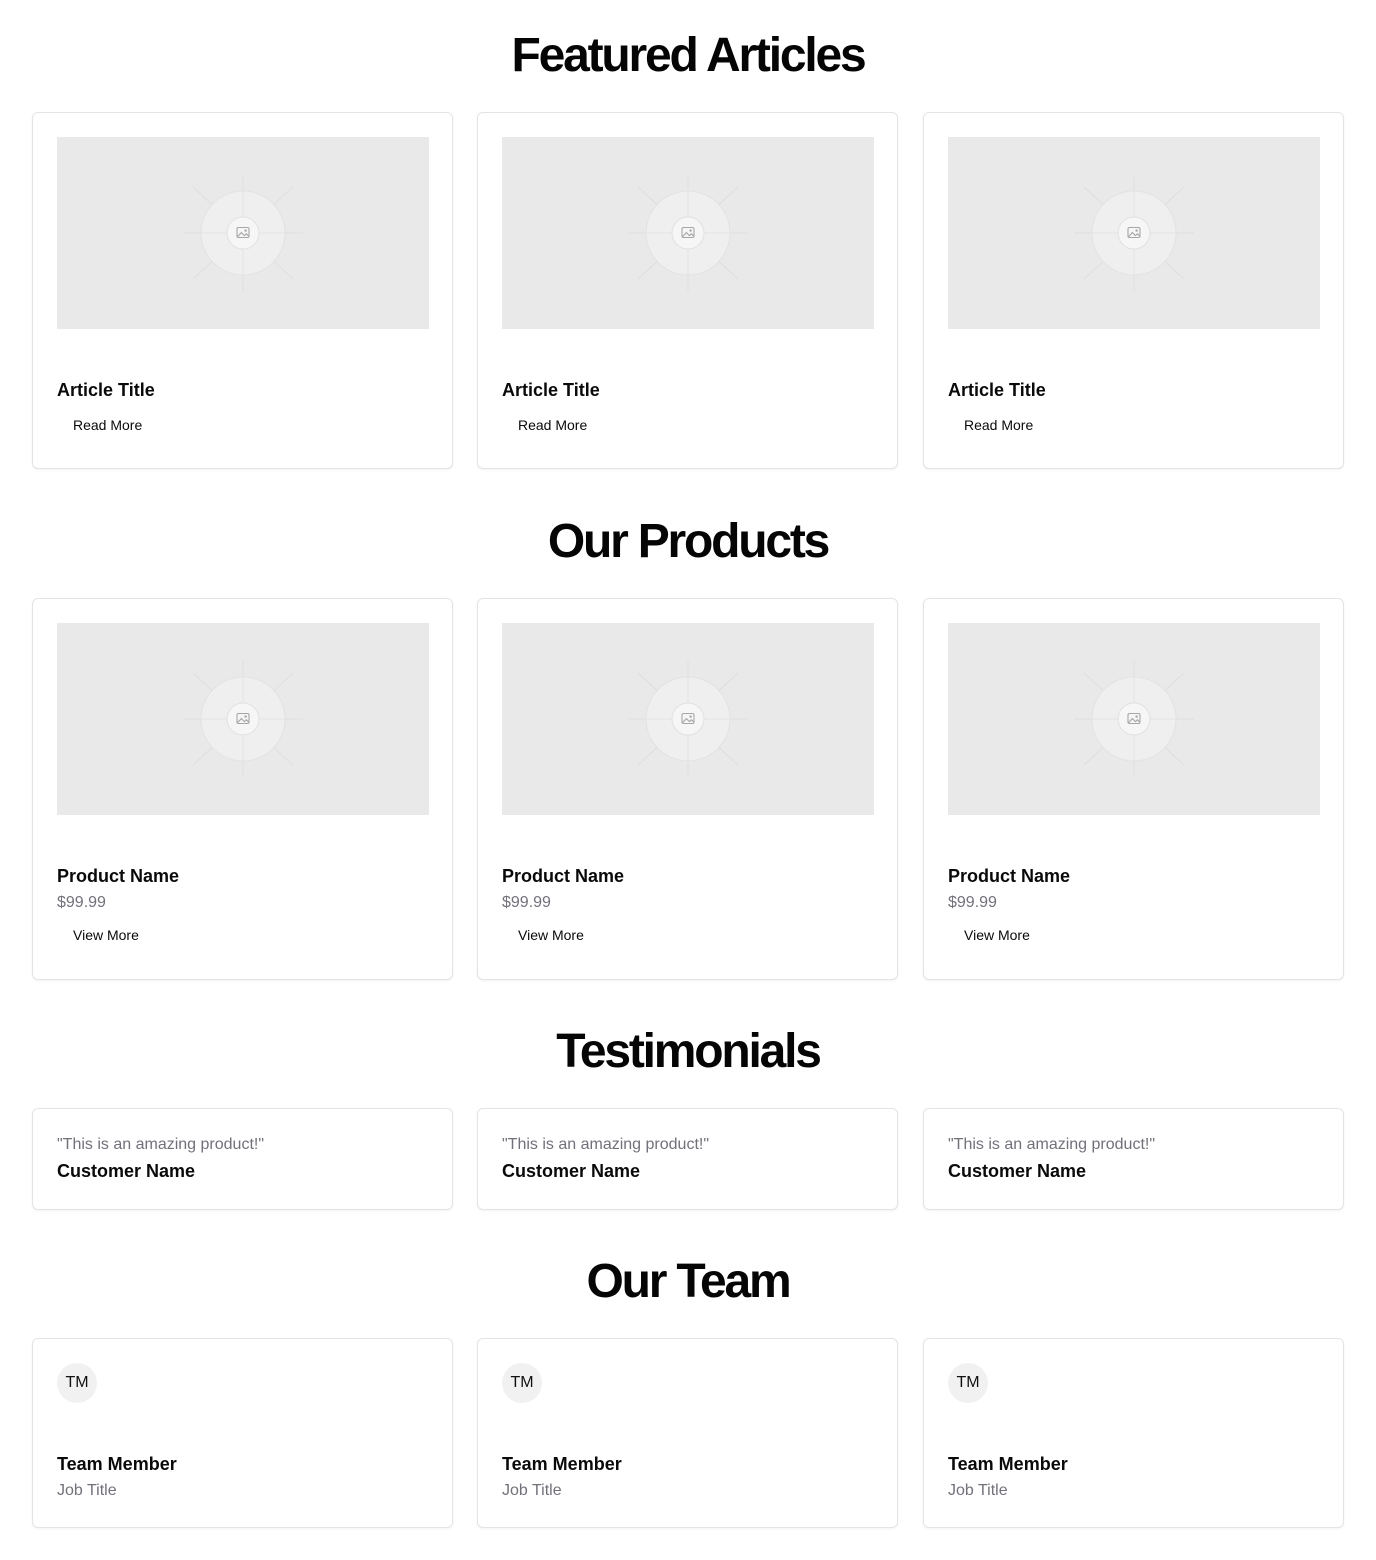  I want to click on our-team-heading: Our Team, so click(689, 1281).